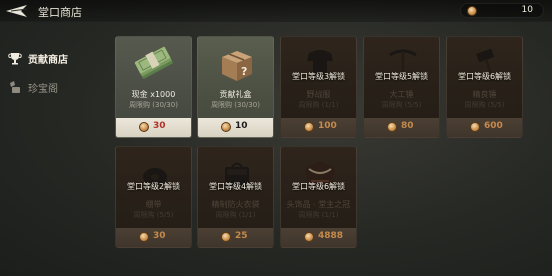 Image resolution: width=552 pixels, height=276 pixels. I want to click on shop-item-locked: 野战服 周限购 (1/1) 堂口等级3解锁 100, so click(318, 87).